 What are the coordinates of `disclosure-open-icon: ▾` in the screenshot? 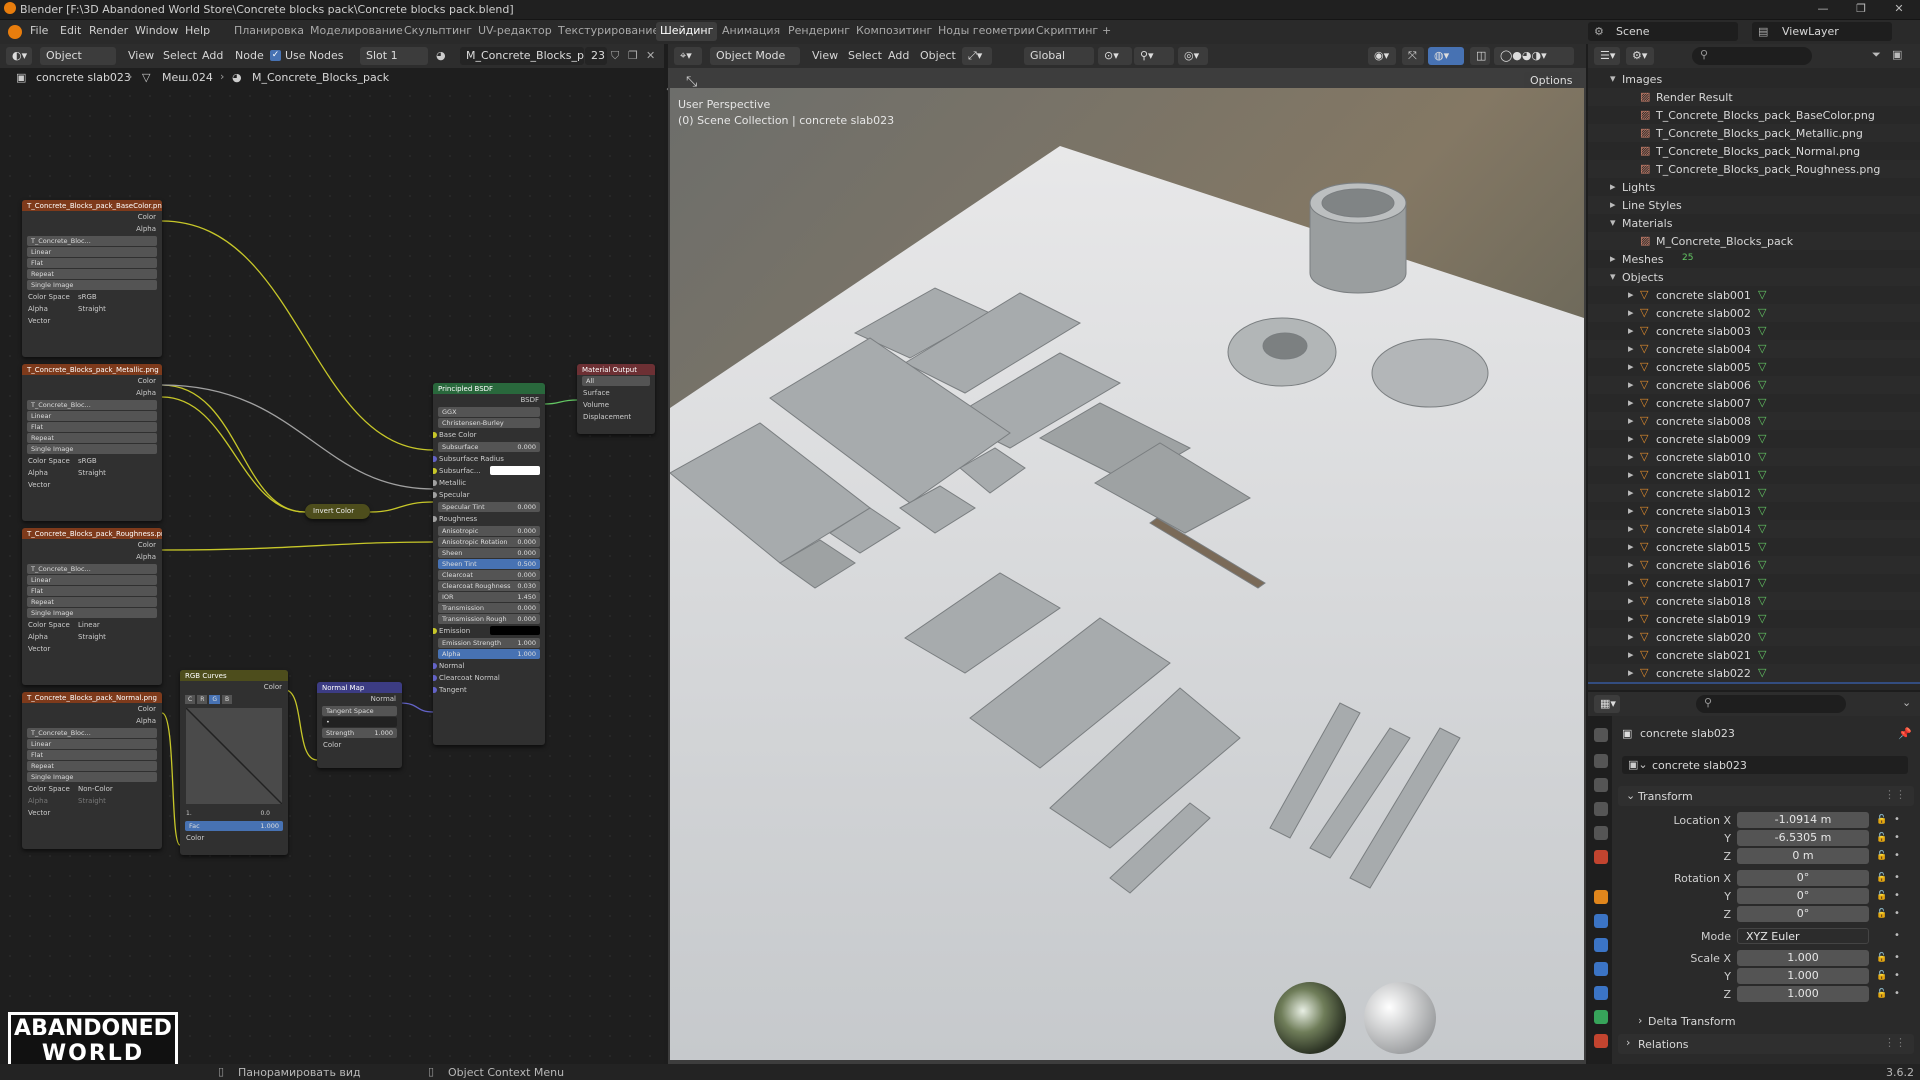 It's located at (1613, 222).